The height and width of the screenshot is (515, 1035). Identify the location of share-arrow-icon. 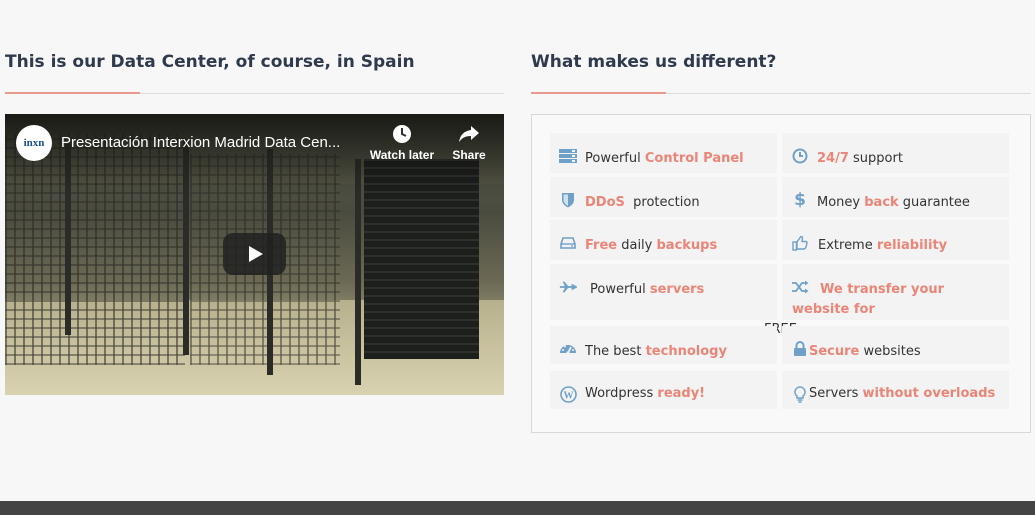
(469, 134).